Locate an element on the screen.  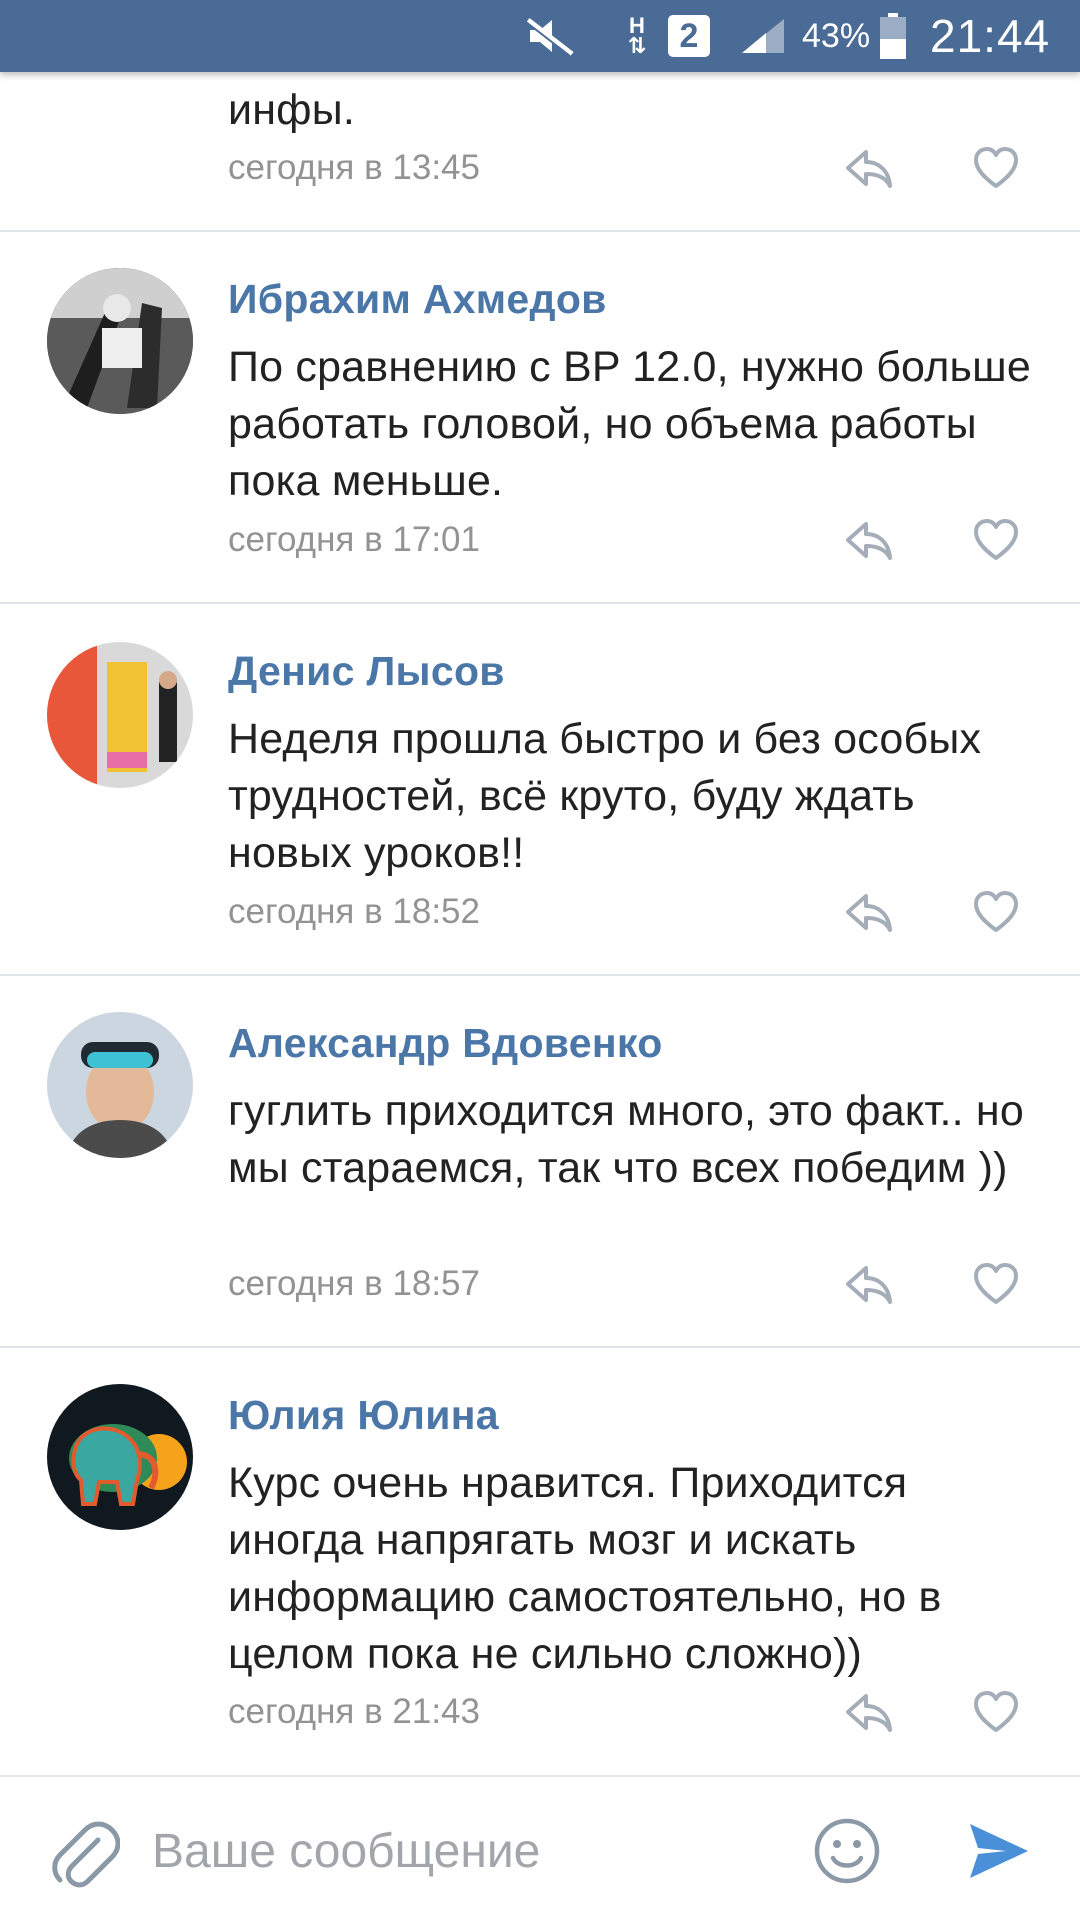
send-icon is located at coordinates (999, 1851).